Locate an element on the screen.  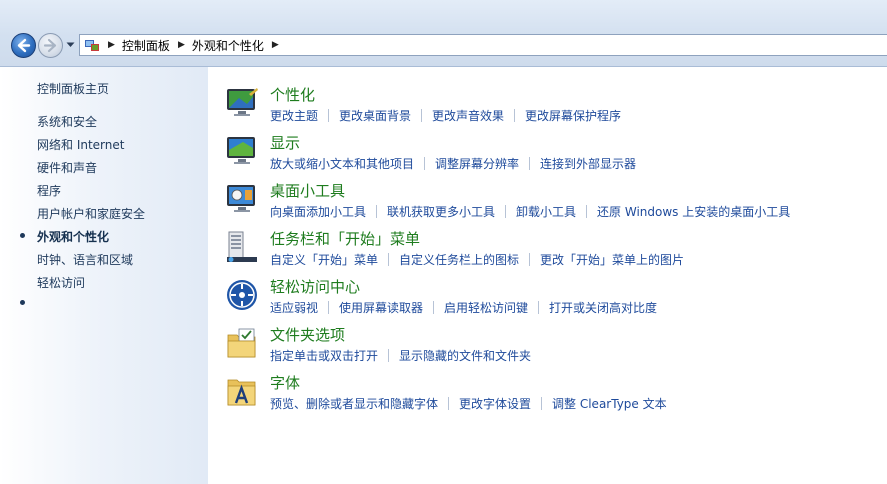
category-title-display: 显示 is located at coordinates (285, 142).